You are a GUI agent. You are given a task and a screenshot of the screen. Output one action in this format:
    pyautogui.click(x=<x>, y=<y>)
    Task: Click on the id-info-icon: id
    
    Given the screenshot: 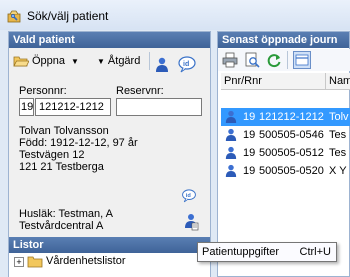 What is the action you would take?
    pyautogui.click(x=189, y=195)
    